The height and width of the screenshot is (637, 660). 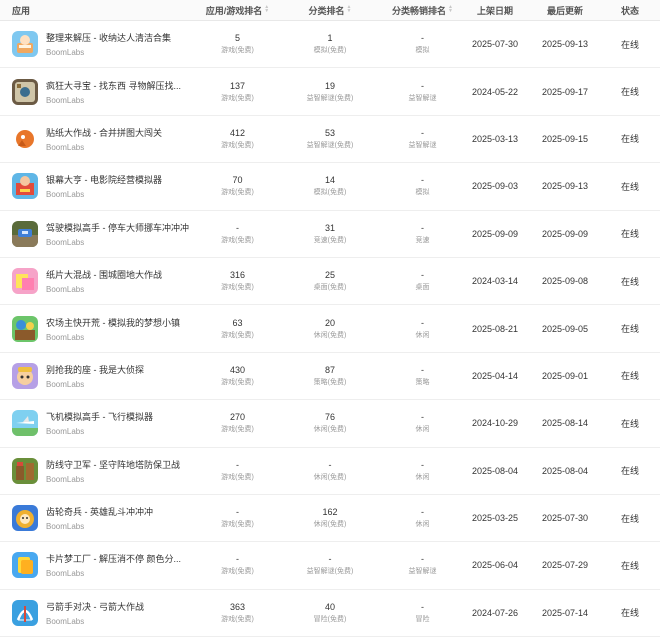 What do you see at coordinates (495, 91) in the screenshot?
I see `release-date-cell: 2024-05-22` at bounding box center [495, 91].